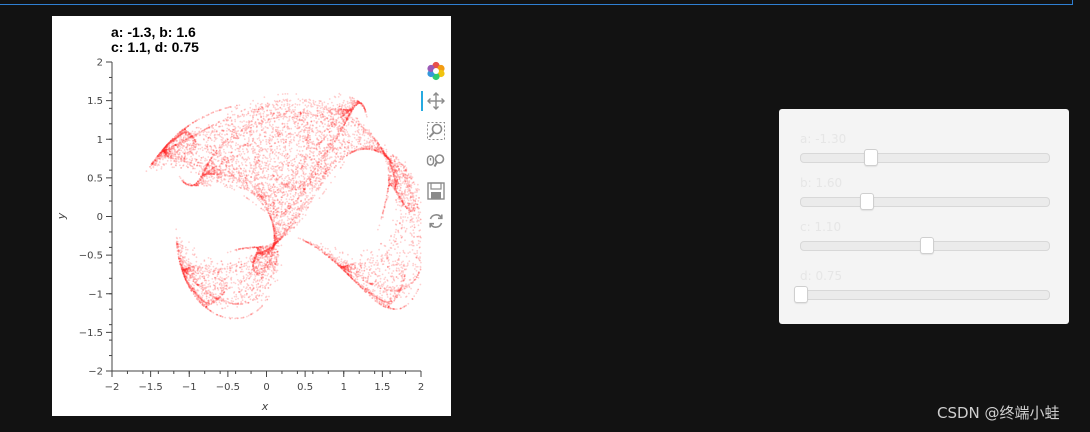  I want to click on y-tick-label: 0.5, so click(95, 178).